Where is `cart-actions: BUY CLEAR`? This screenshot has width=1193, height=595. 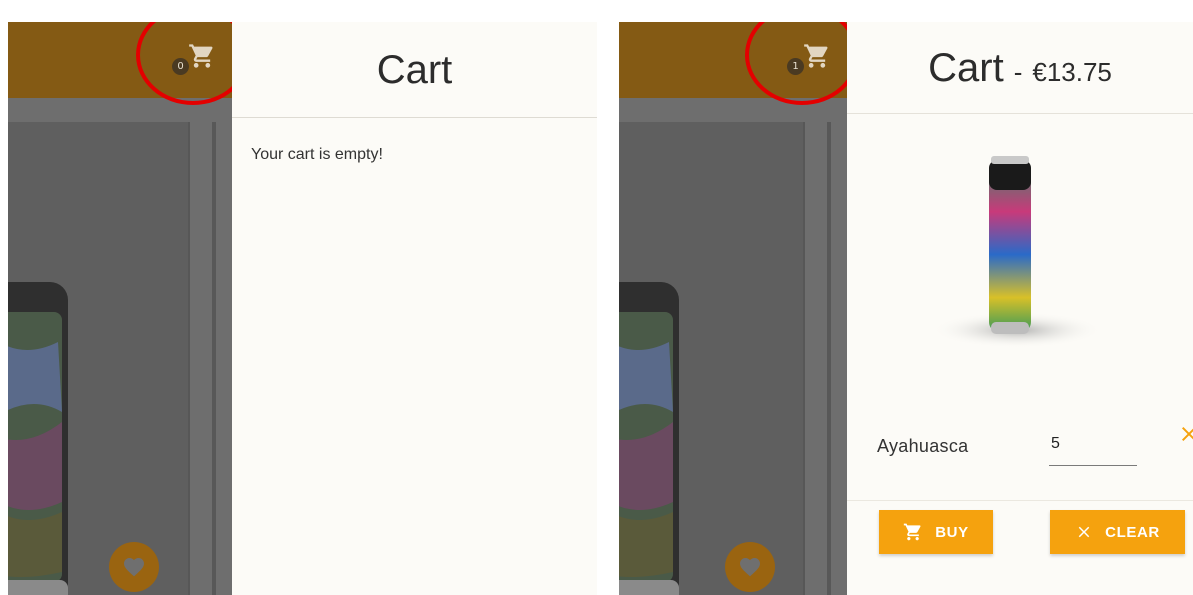 cart-actions: BUY CLEAR is located at coordinates (1020, 547).